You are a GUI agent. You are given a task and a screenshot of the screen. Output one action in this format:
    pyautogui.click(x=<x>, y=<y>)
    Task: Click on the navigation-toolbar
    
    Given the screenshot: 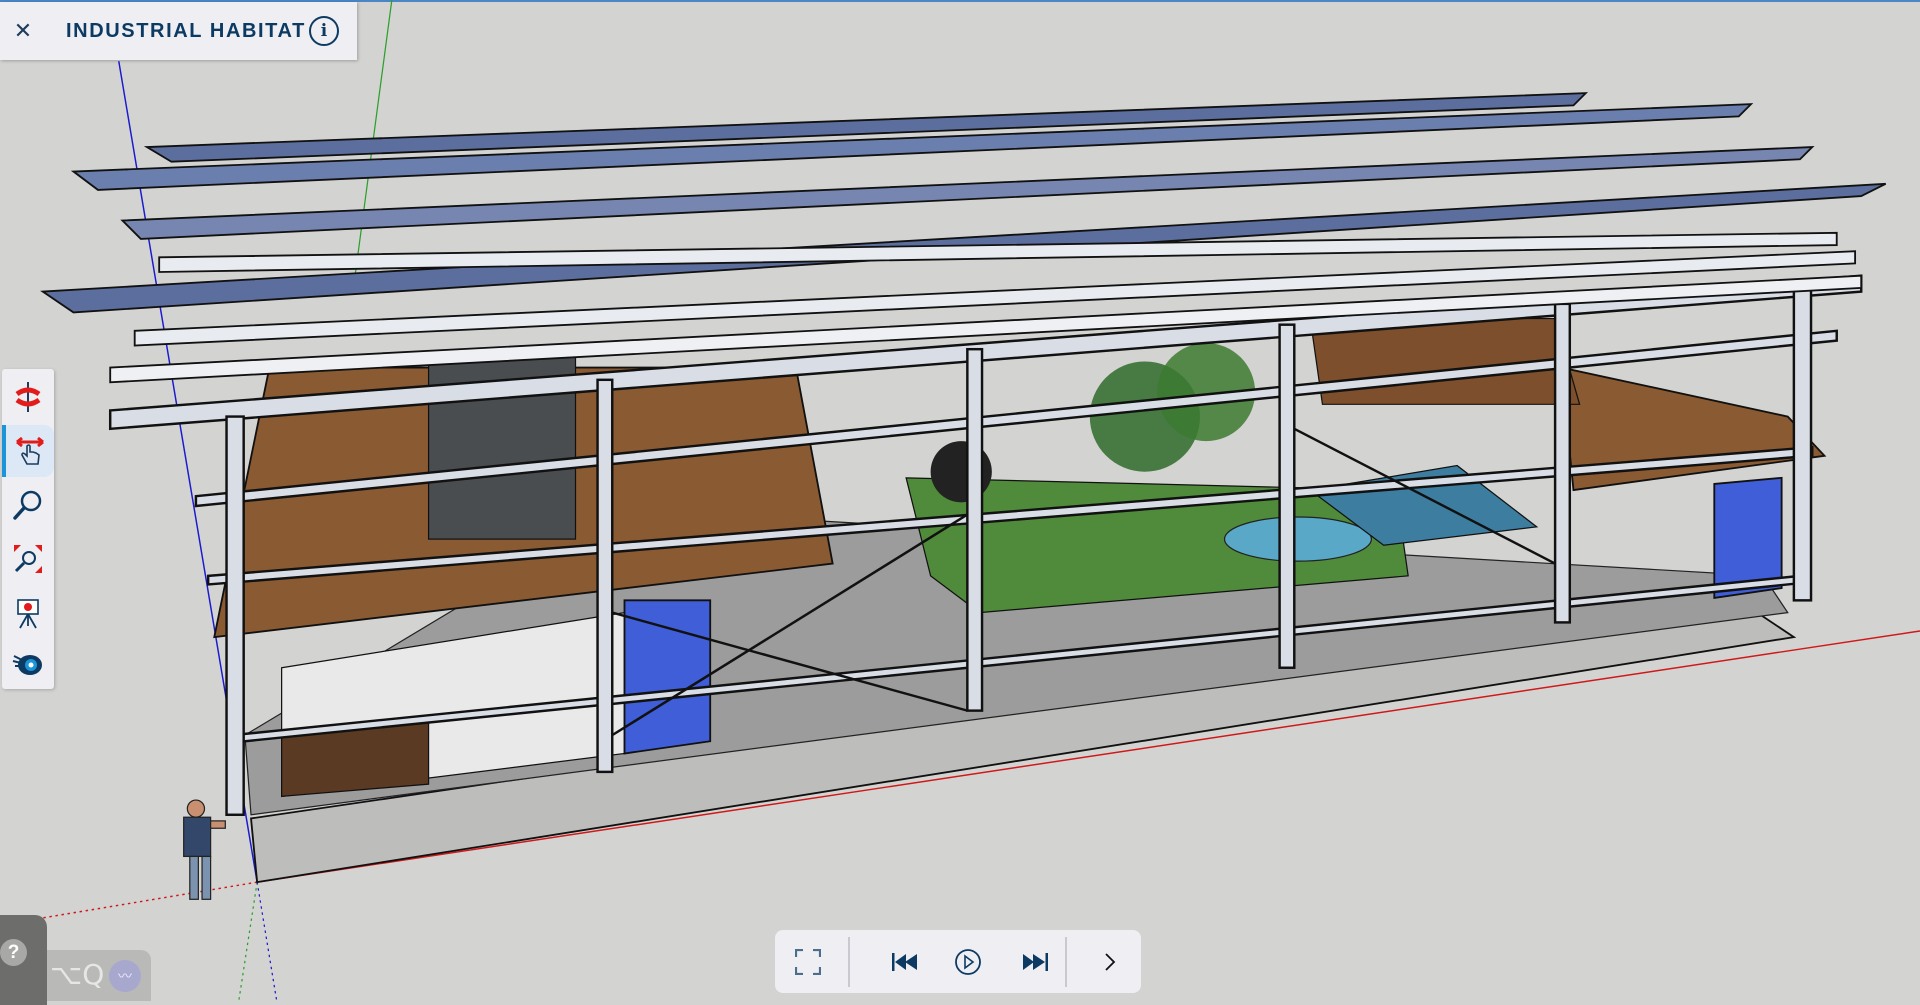 What is the action you would take?
    pyautogui.click(x=28, y=529)
    